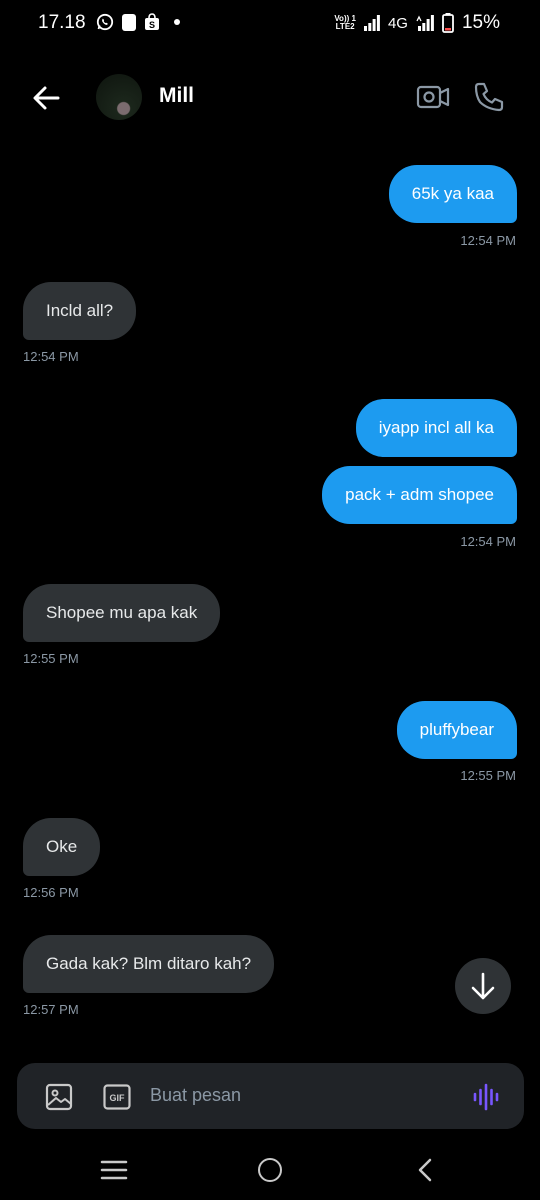 This screenshot has width=540, height=1200. Describe the element at coordinates (270, 96) in the screenshot. I see `conversation-header: Mill` at that location.